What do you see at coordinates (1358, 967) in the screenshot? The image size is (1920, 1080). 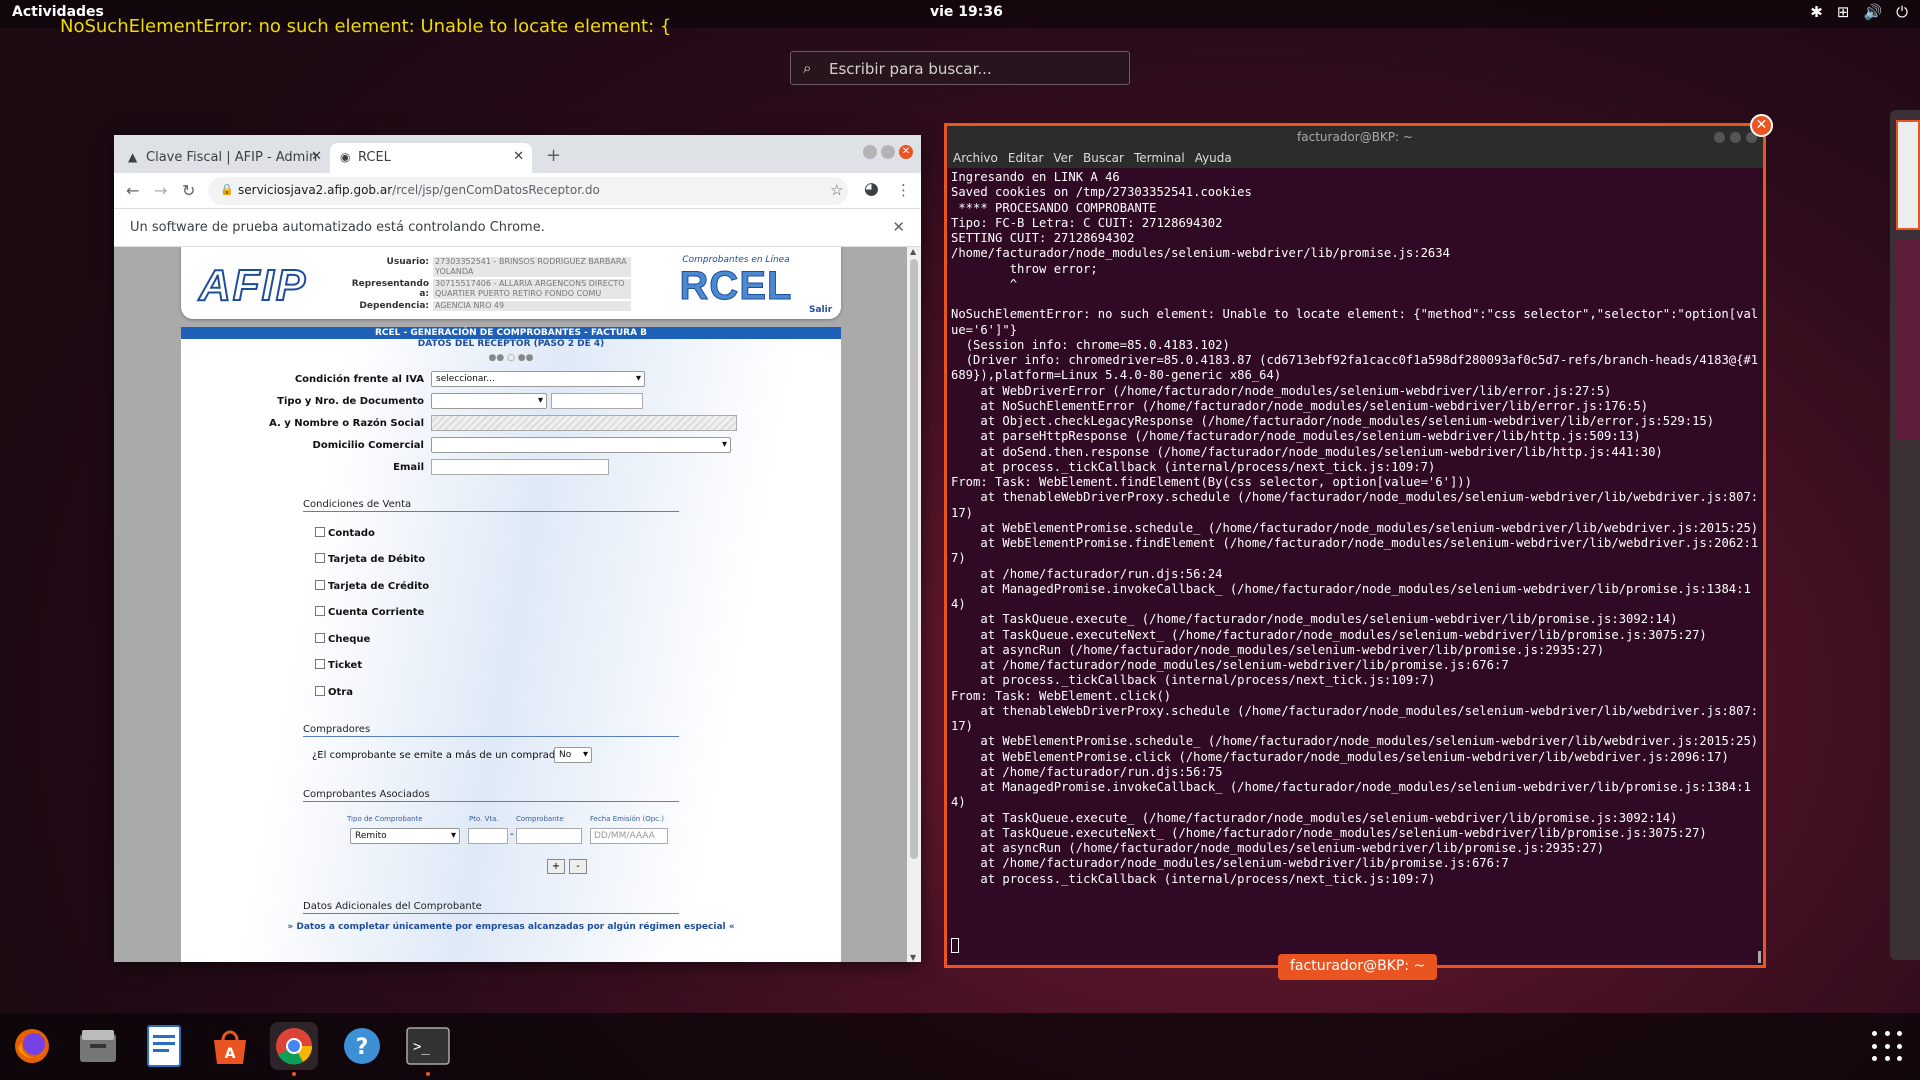 I see `window-caption: facturador@BKP: ~` at bounding box center [1358, 967].